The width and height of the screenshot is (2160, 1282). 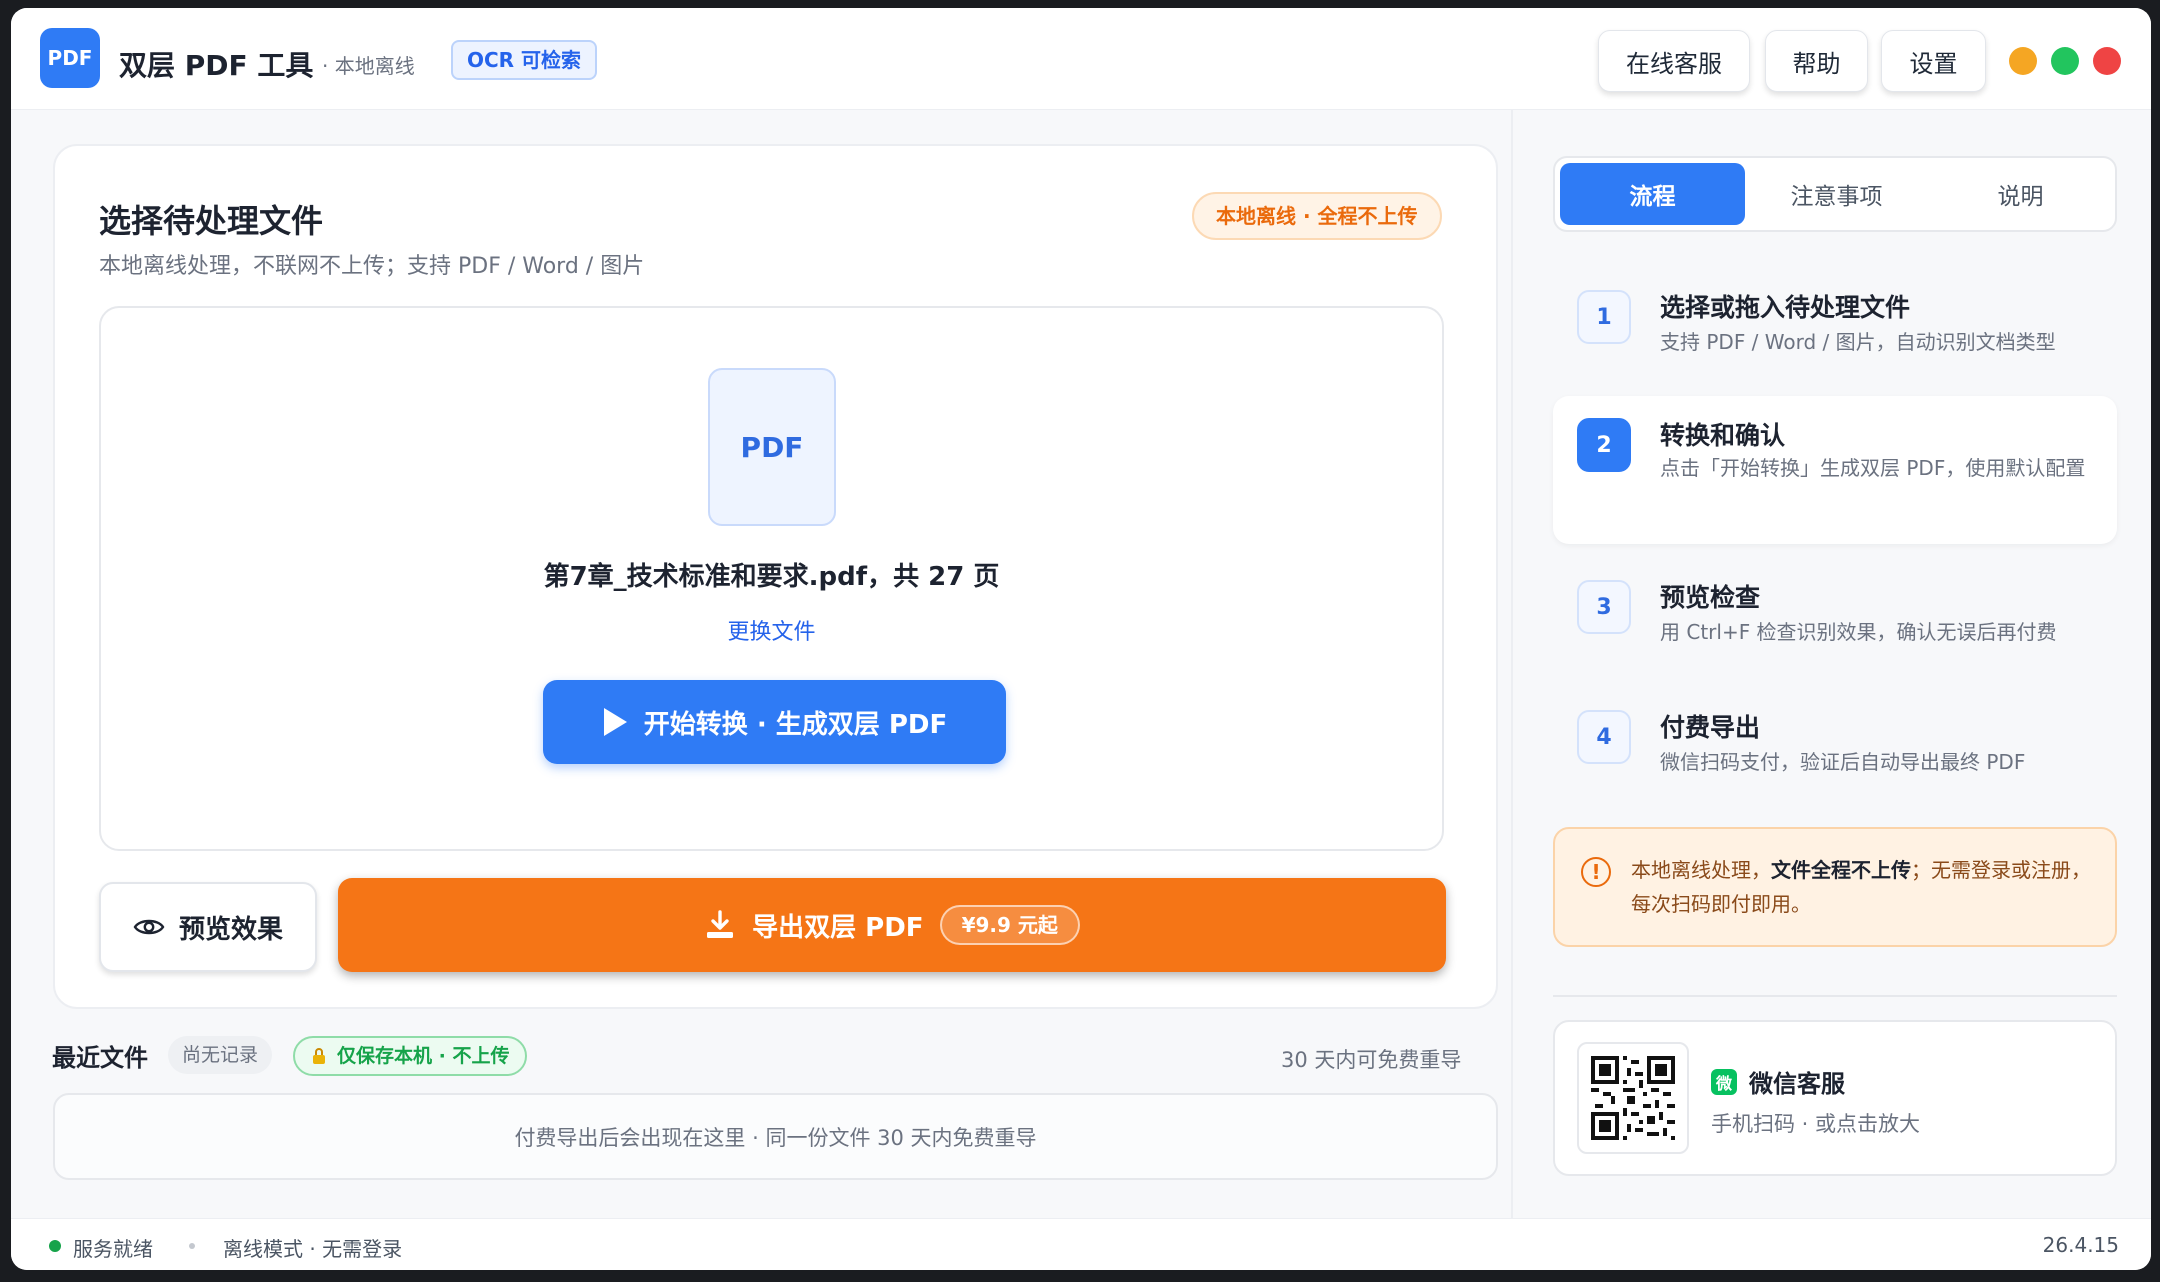 I want to click on step-number: 1, so click(x=1604, y=317).